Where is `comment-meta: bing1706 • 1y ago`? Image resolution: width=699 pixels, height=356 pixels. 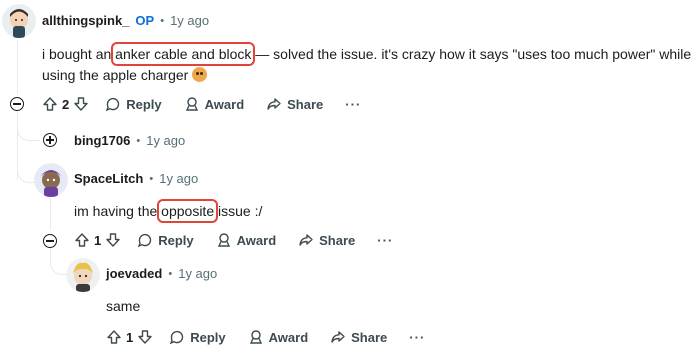
comment-meta: bing1706 • 1y ago is located at coordinates (129, 140).